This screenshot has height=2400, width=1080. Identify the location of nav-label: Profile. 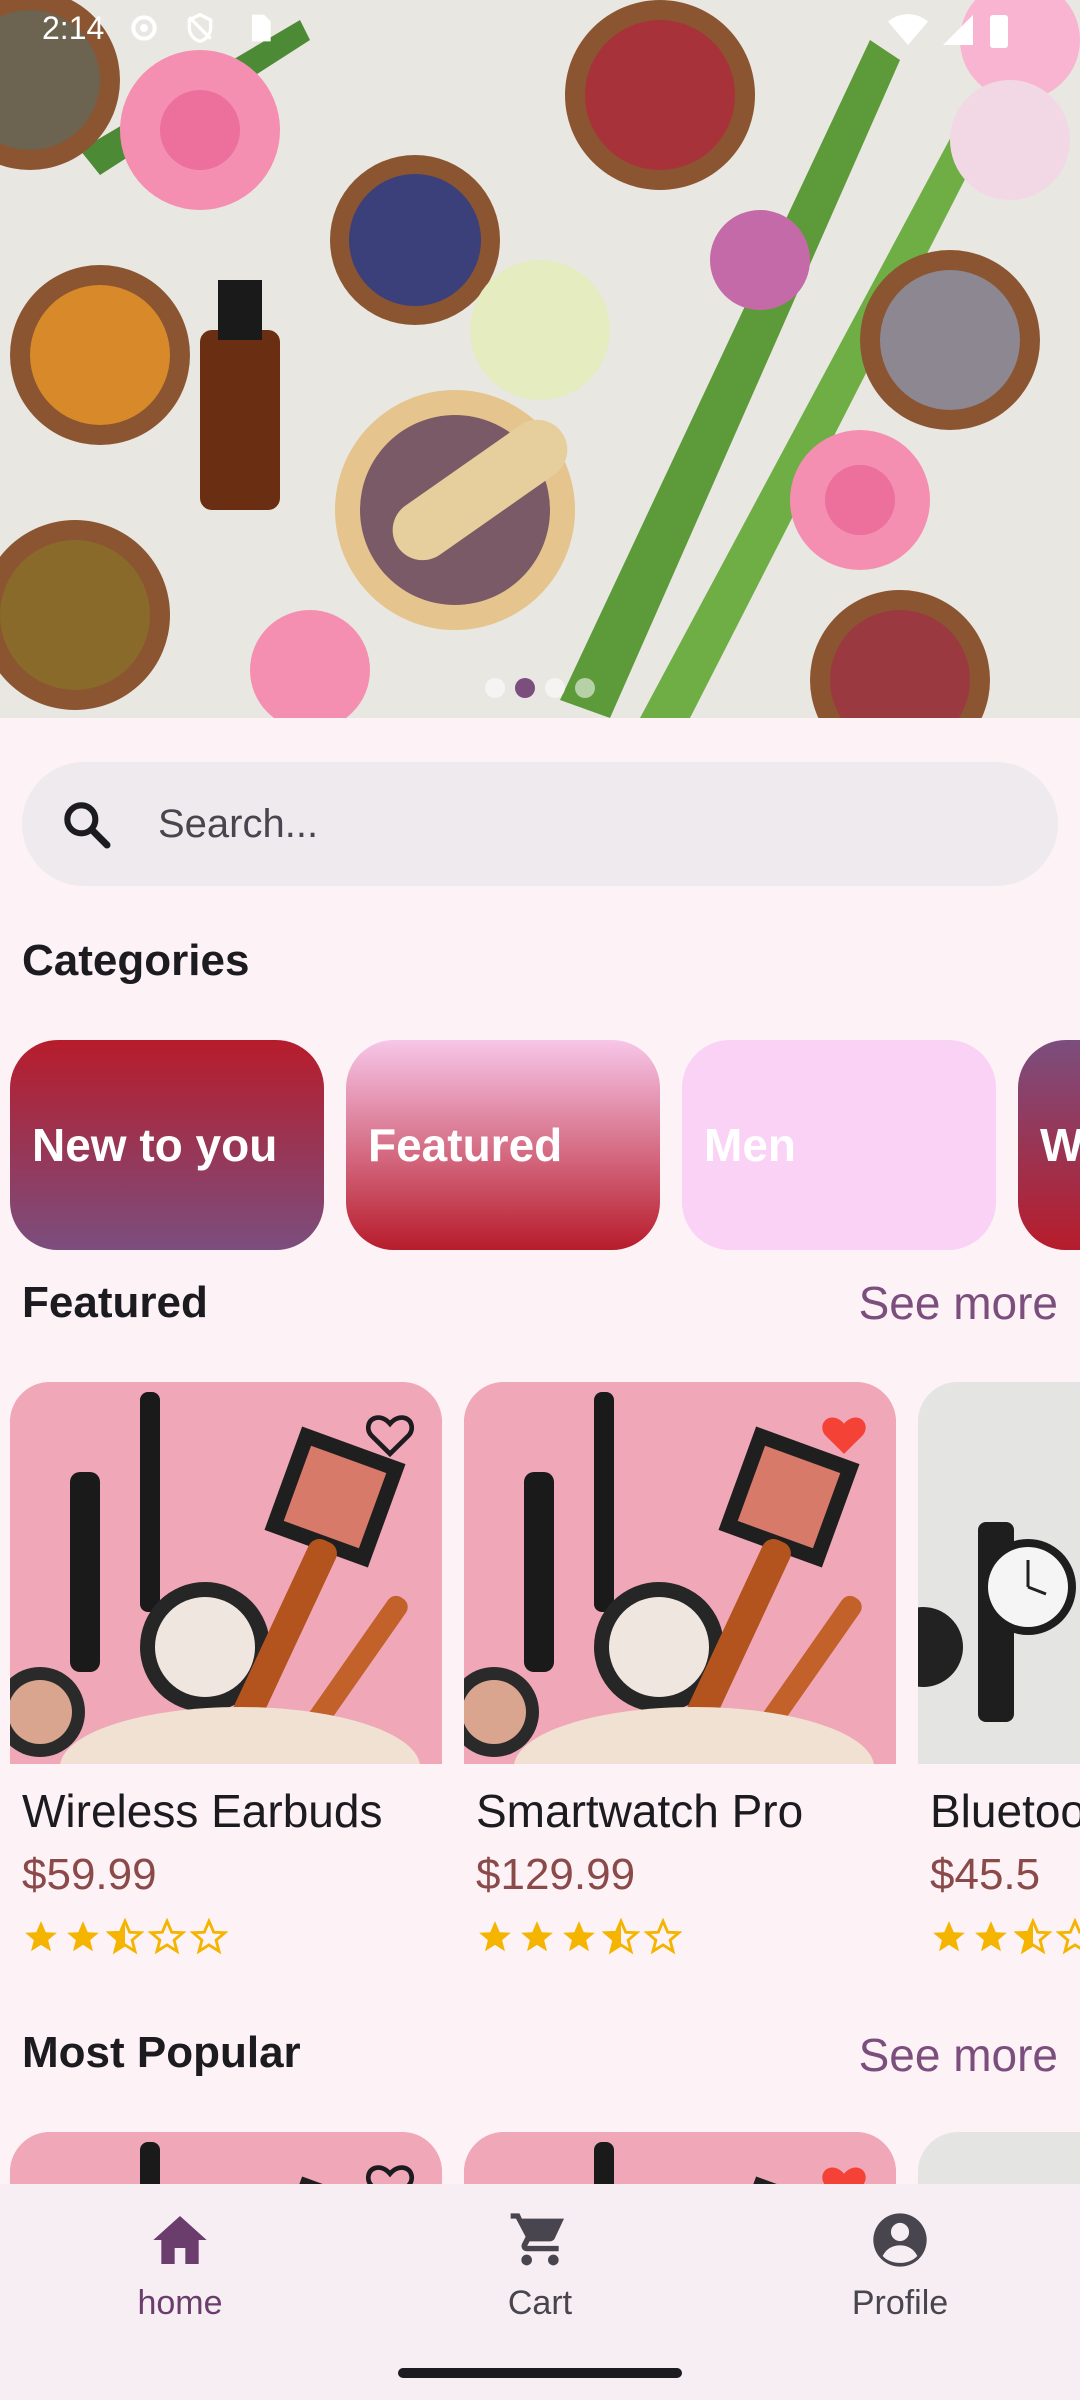
(900, 2303).